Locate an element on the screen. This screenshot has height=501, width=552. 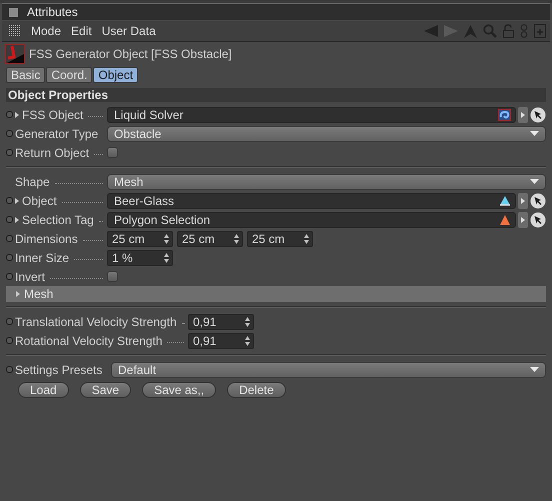
link-field: Beer-Glass is located at coordinates (311, 200).